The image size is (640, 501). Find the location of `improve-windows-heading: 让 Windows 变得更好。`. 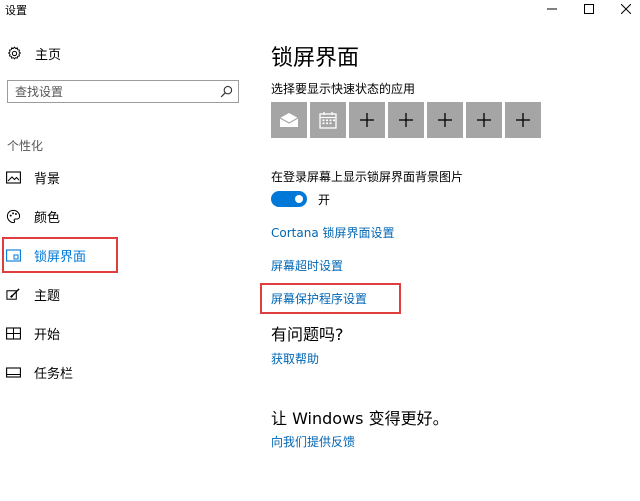

improve-windows-heading: 让 Windows 变得更好。 is located at coordinates (360, 418).